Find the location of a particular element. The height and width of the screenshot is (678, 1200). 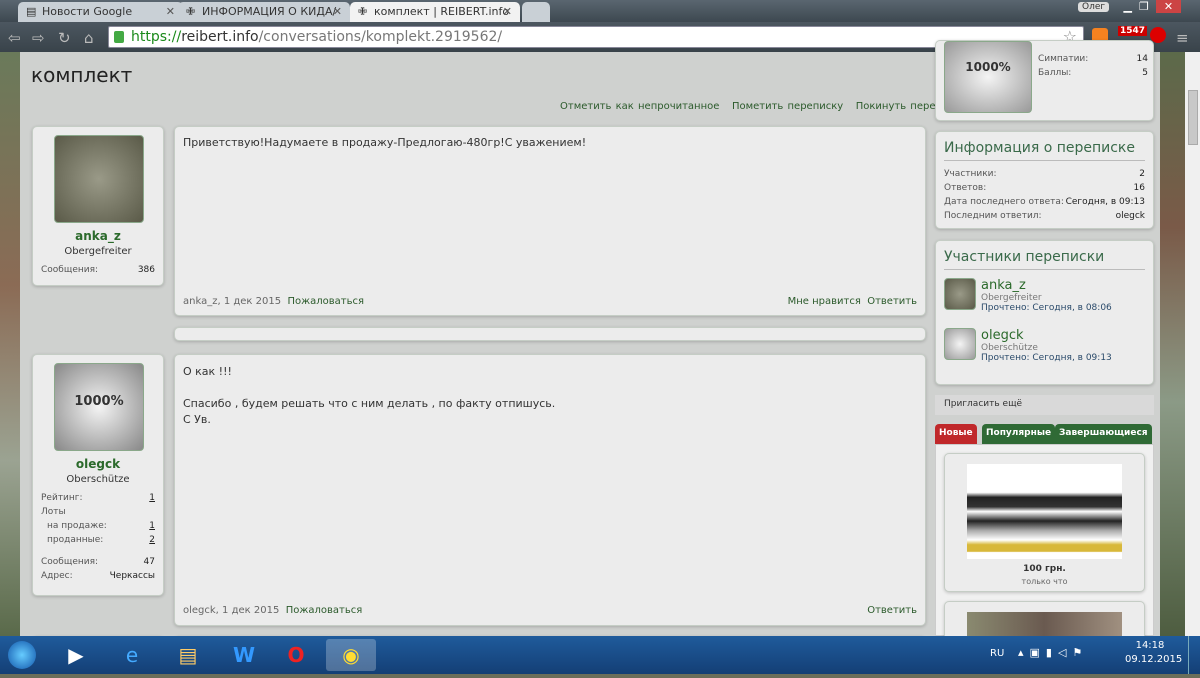

stat-label: Симпатии: is located at coordinates (1063, 59).